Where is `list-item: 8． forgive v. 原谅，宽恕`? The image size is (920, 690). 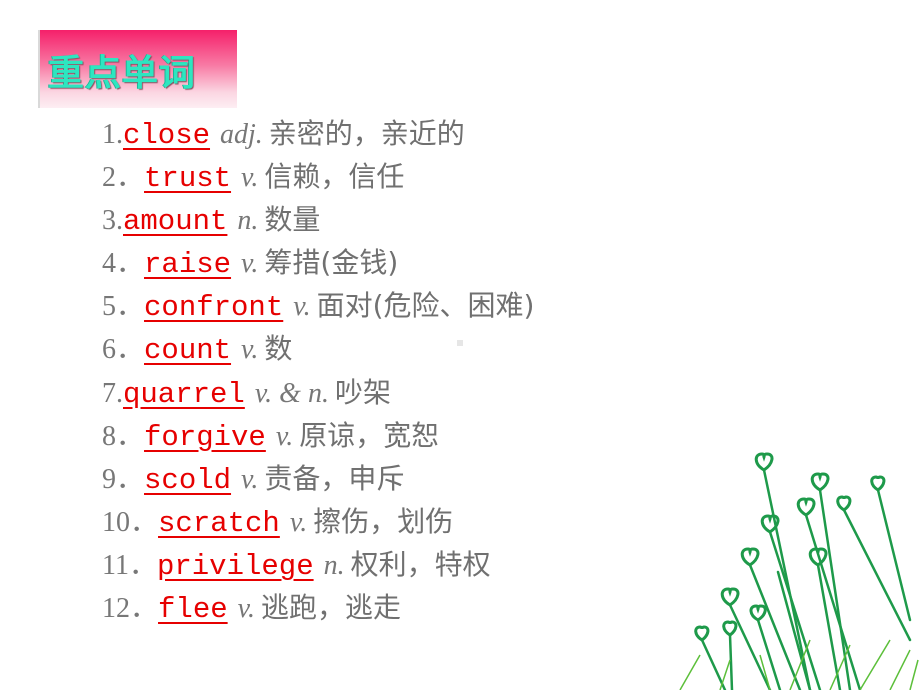 list-item: 8． forgive v. 原谅，宽恕 is located at coordinates (318, 435).